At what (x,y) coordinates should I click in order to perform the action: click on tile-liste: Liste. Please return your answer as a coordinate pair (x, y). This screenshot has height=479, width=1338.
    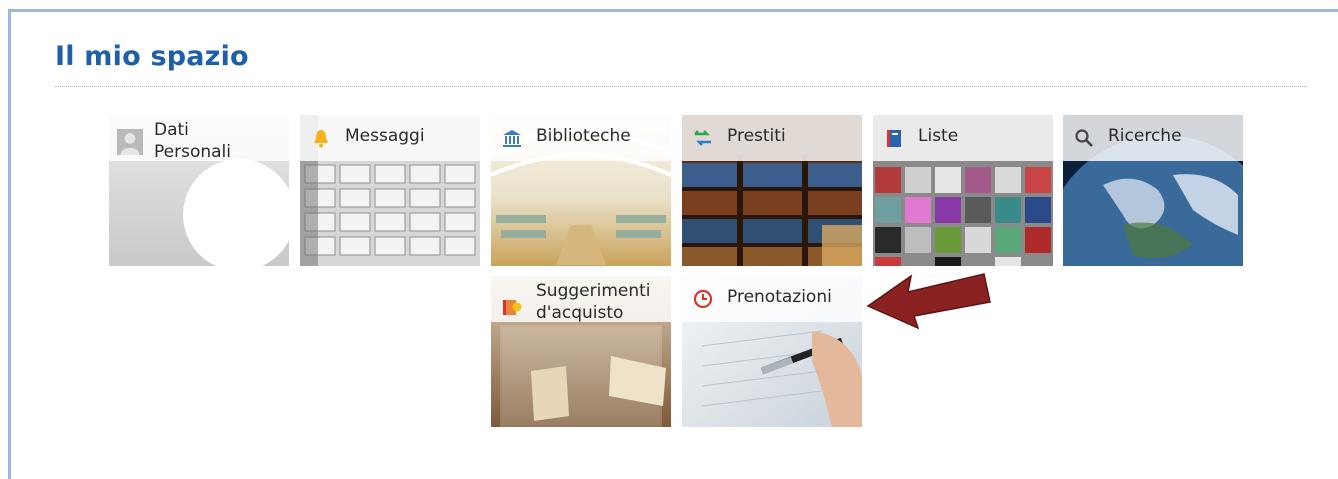
    Looking at the image, I should click on (963, 190).